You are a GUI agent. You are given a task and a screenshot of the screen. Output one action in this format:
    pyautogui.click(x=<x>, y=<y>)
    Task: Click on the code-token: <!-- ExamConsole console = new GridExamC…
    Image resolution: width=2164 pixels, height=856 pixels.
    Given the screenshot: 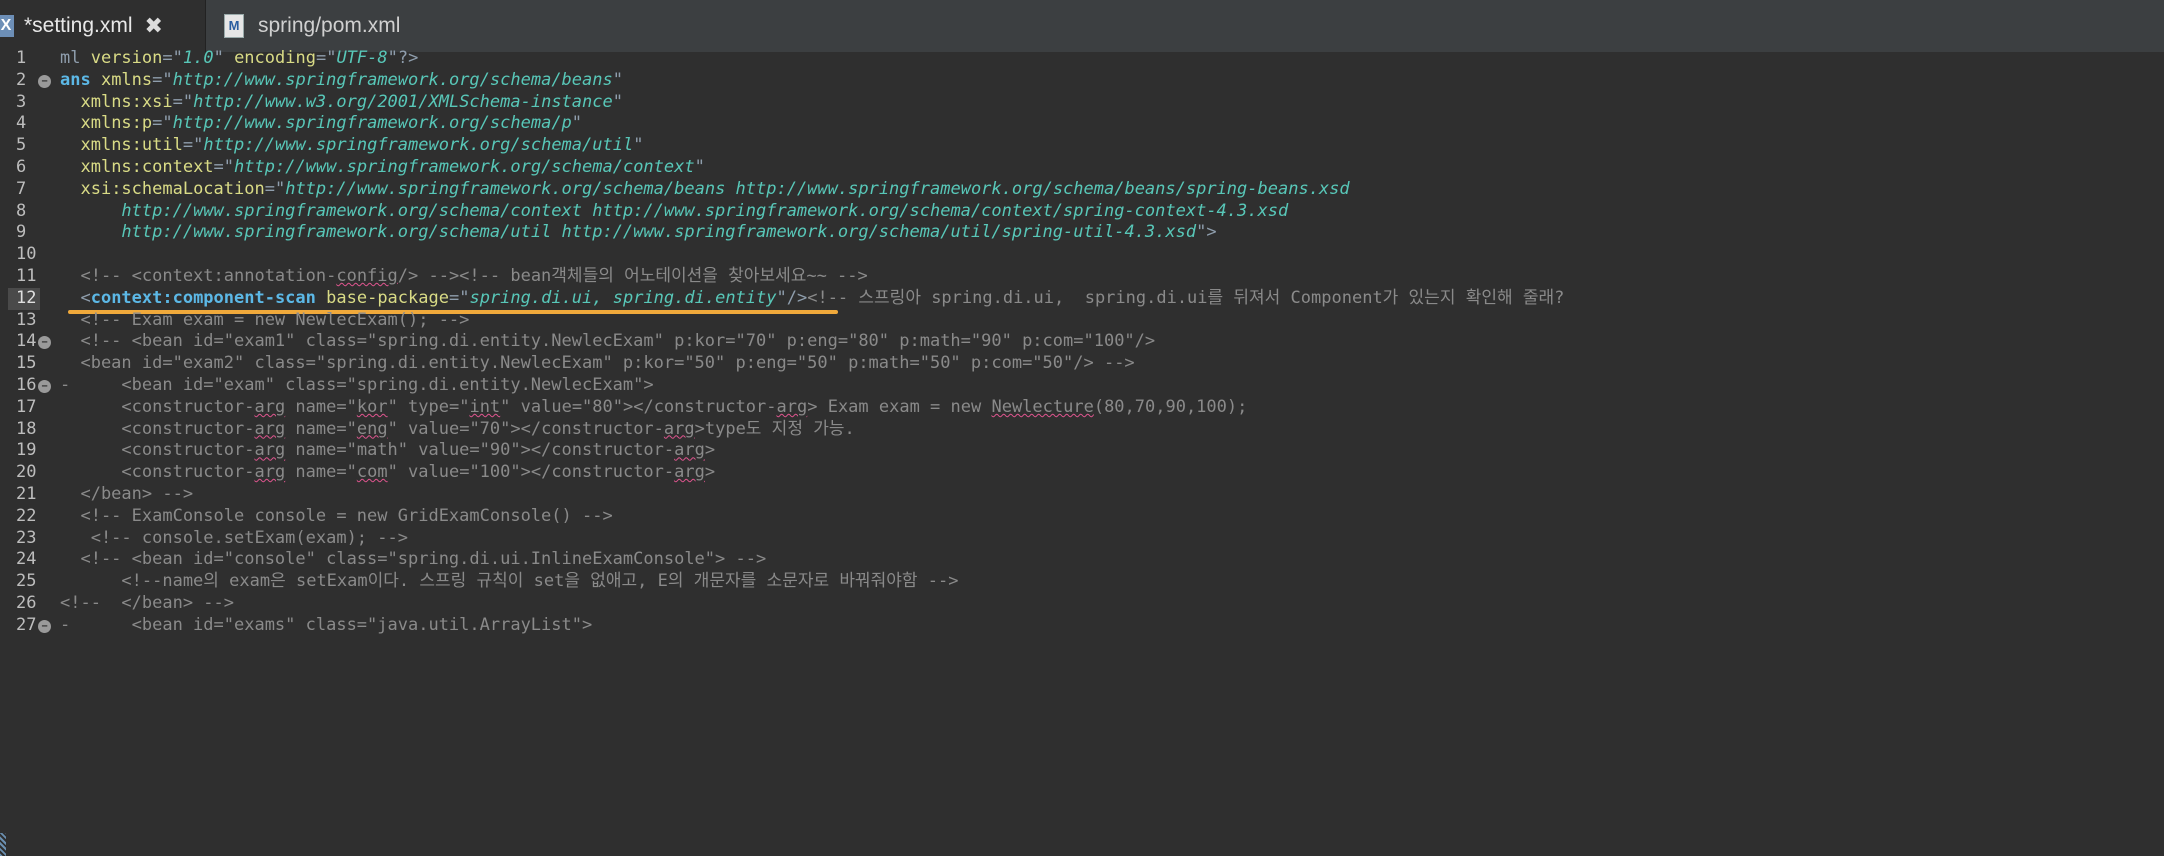 What is the action you would take?
    pyautogui.click(x=336, y=515)
    